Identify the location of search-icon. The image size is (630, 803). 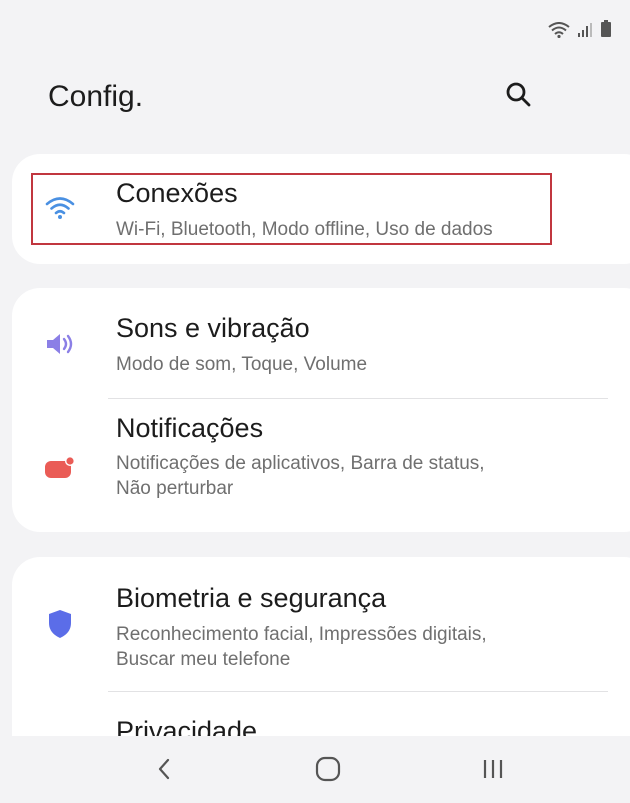
(518, 96).